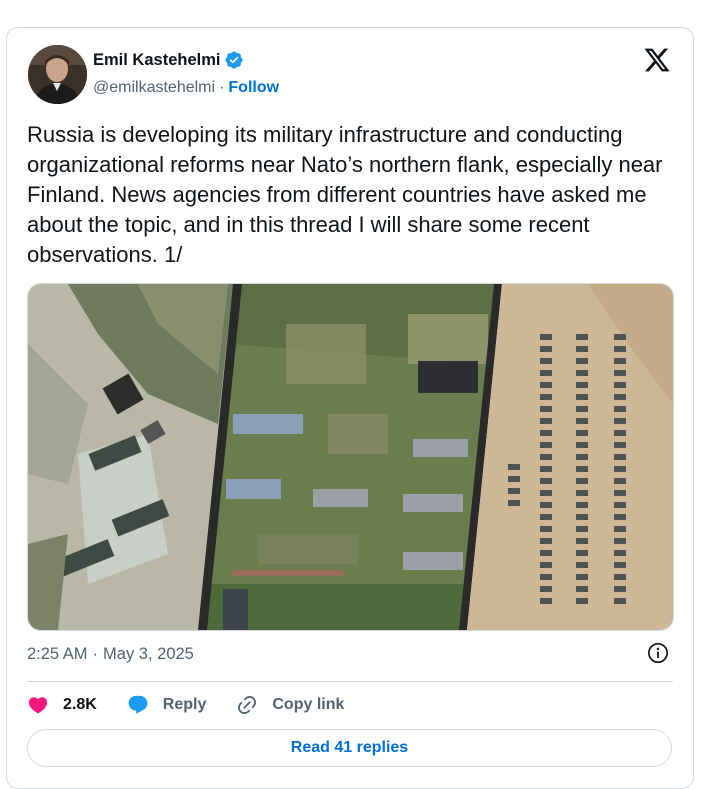  I want to click on heart-icon, so click(38, 705).